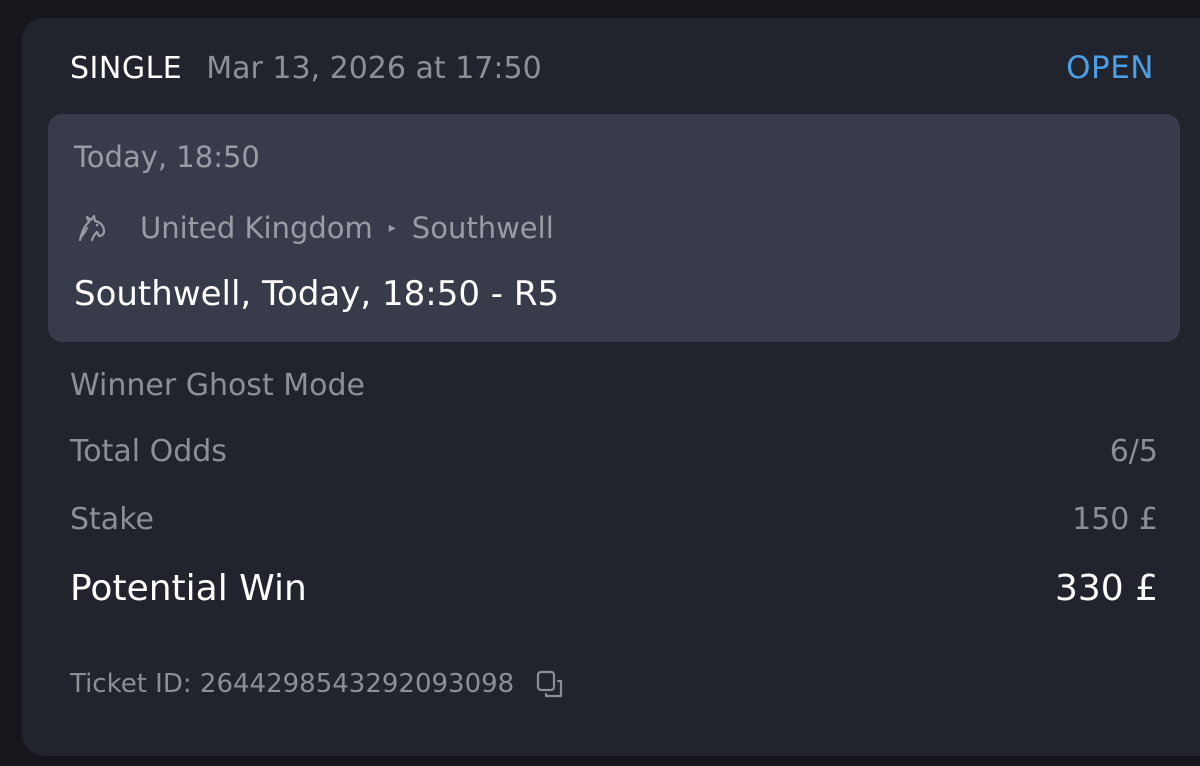 This screenshot has height=766, width=1200. Describe the element at coordinates (614, 588) in the screenshot. I see `potential-win-row: Potential Win 330 £` at that location.